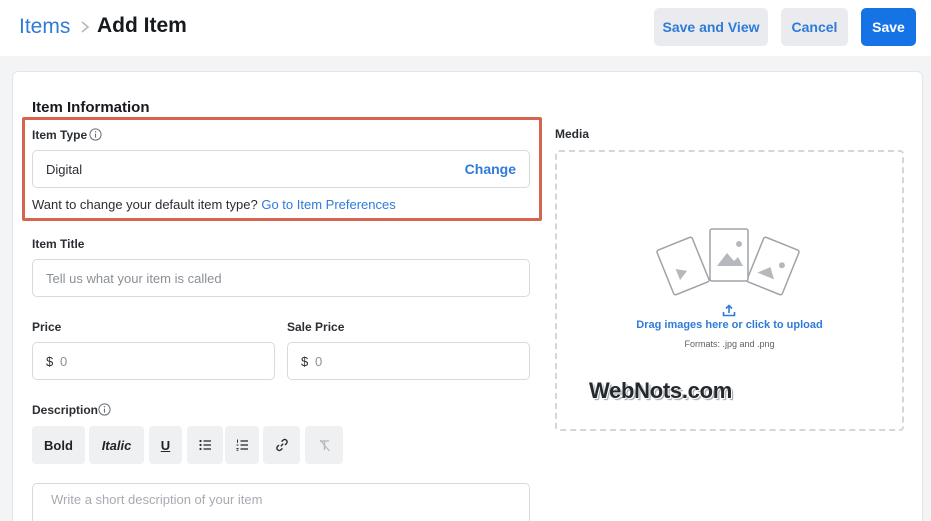 This screenshot has height=521, width=931. I want to click on insert-link-button, so click(281, 445).